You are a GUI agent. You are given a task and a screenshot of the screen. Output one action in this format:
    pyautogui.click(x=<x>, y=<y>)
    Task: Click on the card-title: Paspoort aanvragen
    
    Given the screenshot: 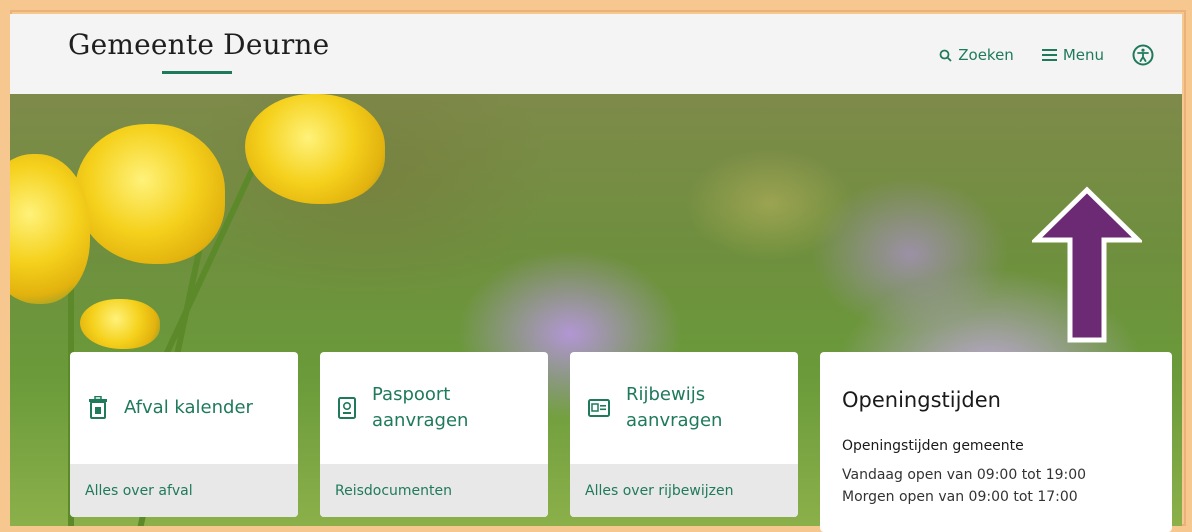 What is the action you would take?
    pyautogui.click(x=420, y=407)
    